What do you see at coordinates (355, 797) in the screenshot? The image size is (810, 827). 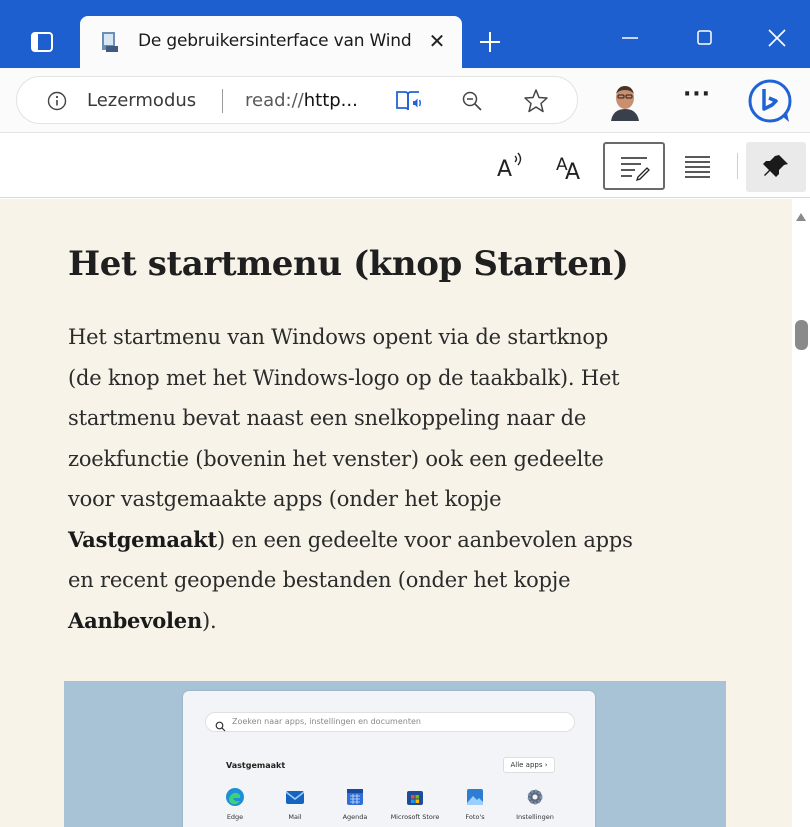 I see `calendar-icon` at bounding box center [355, 797].